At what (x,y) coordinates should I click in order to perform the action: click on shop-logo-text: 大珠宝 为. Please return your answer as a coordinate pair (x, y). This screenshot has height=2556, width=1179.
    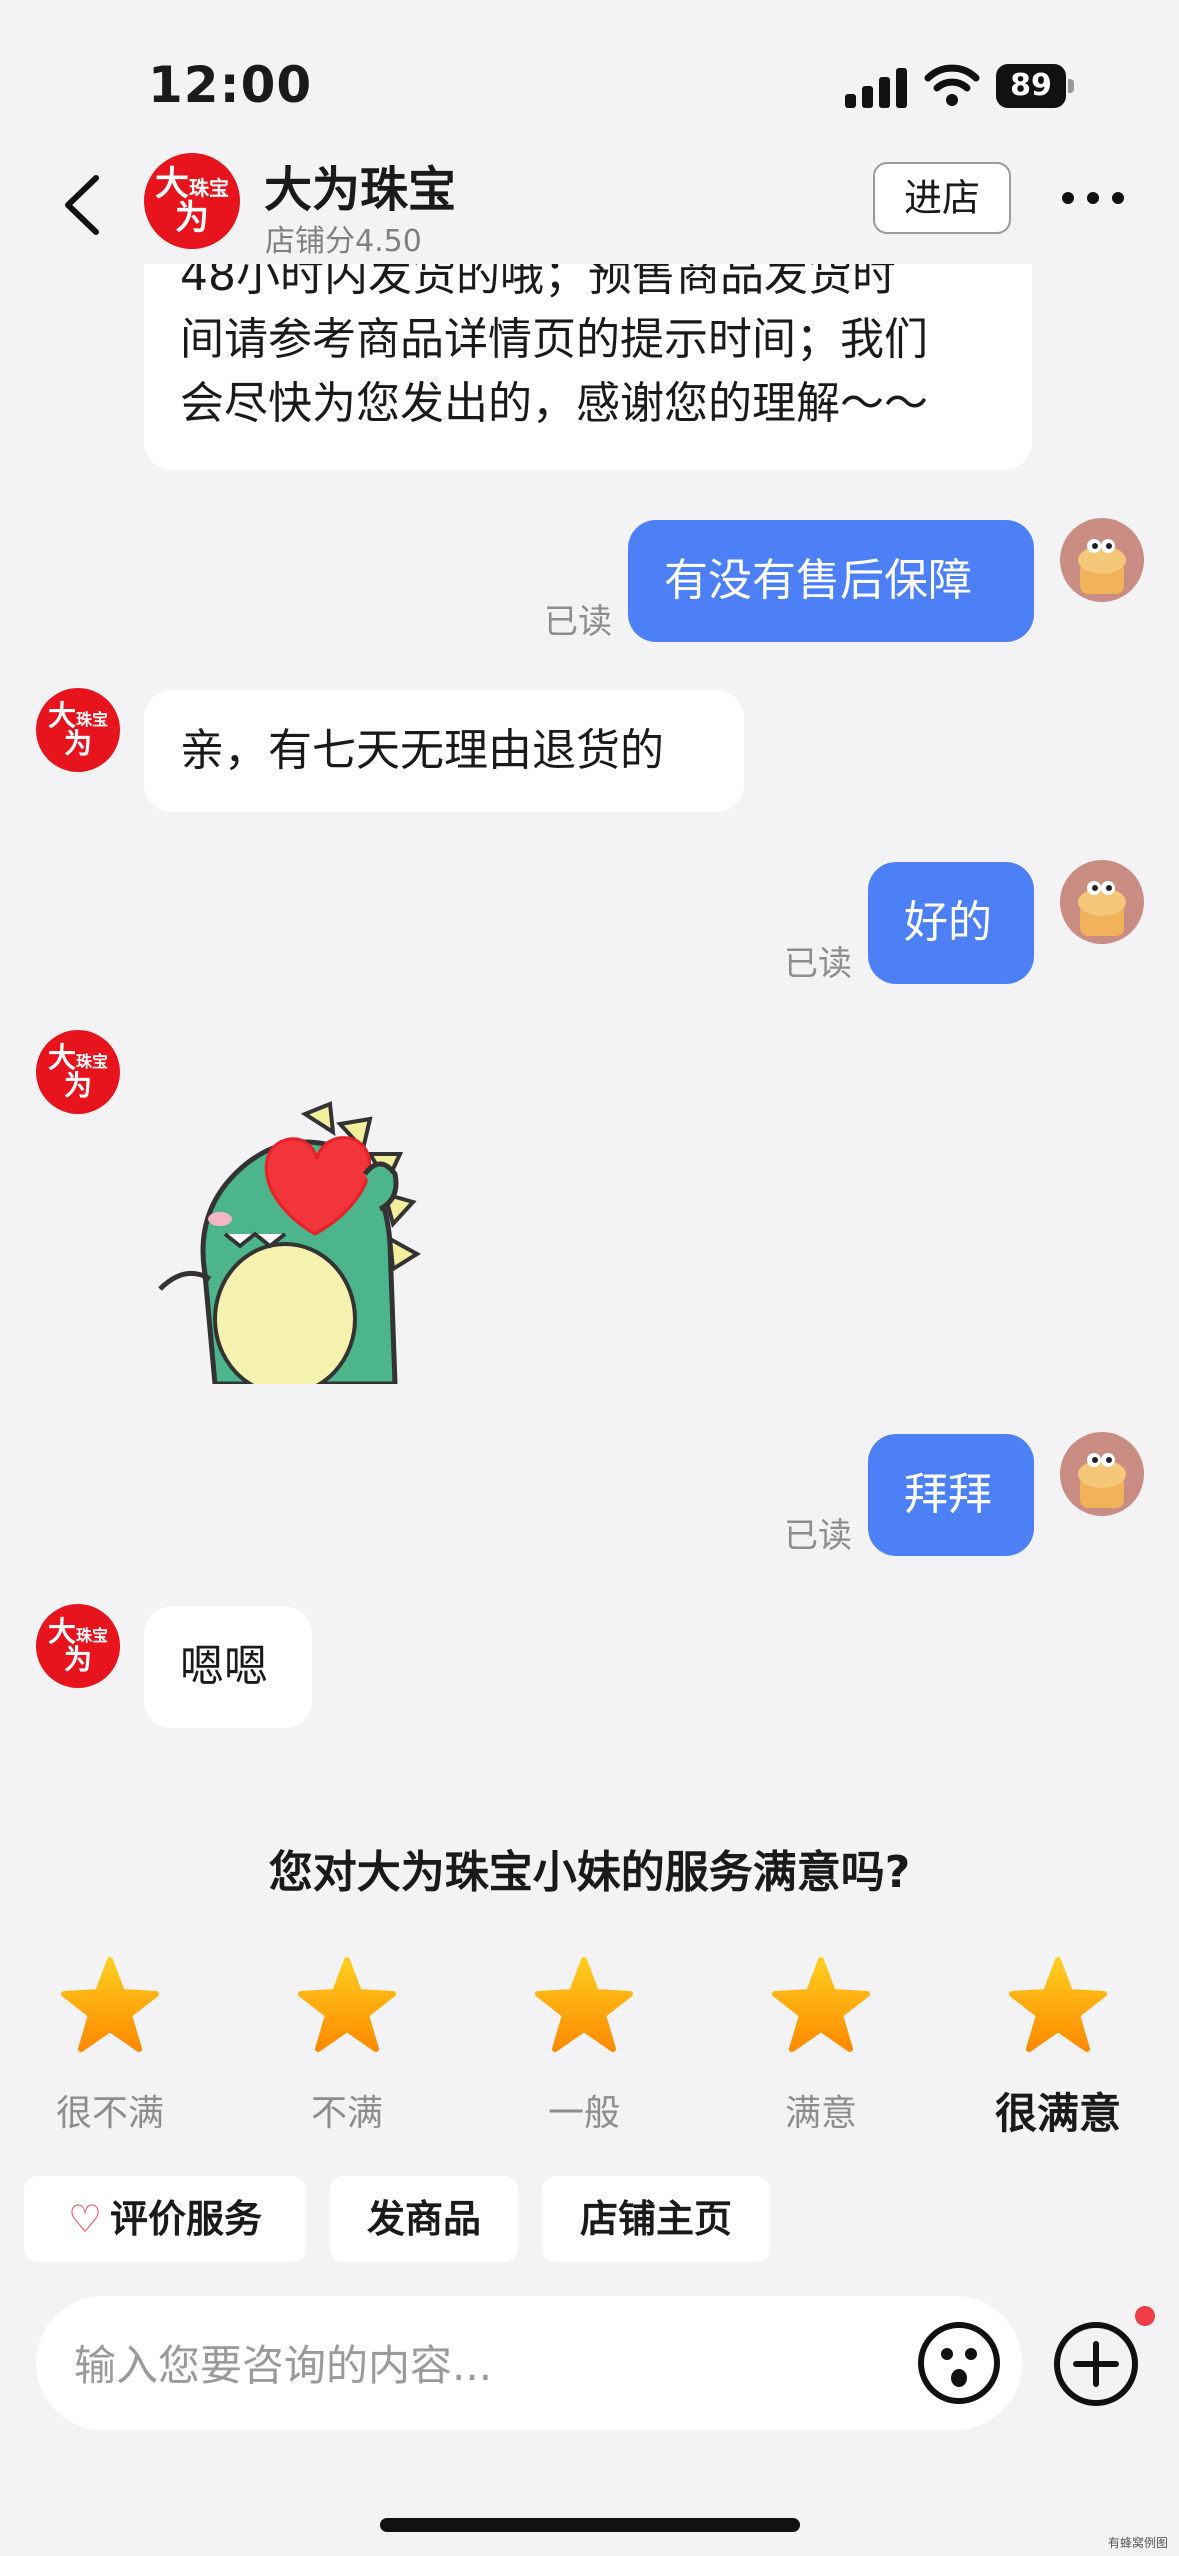
    Looking at the image, I should click on (192, 201).